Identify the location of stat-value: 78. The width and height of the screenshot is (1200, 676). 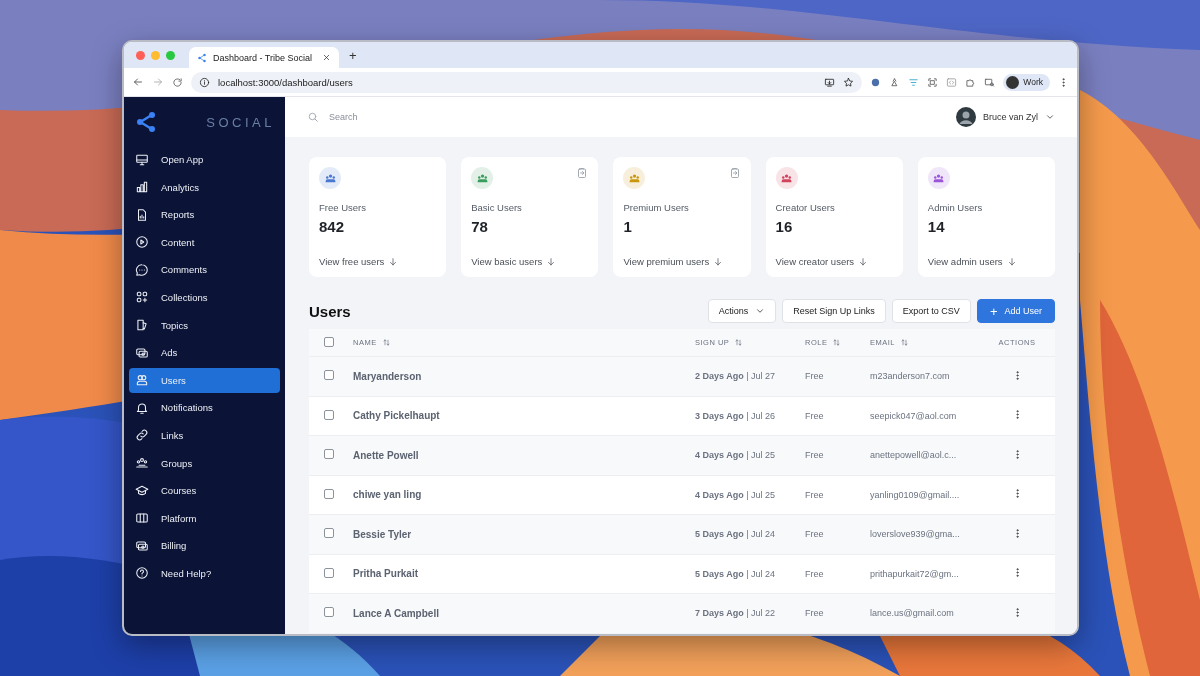
(480, 226).